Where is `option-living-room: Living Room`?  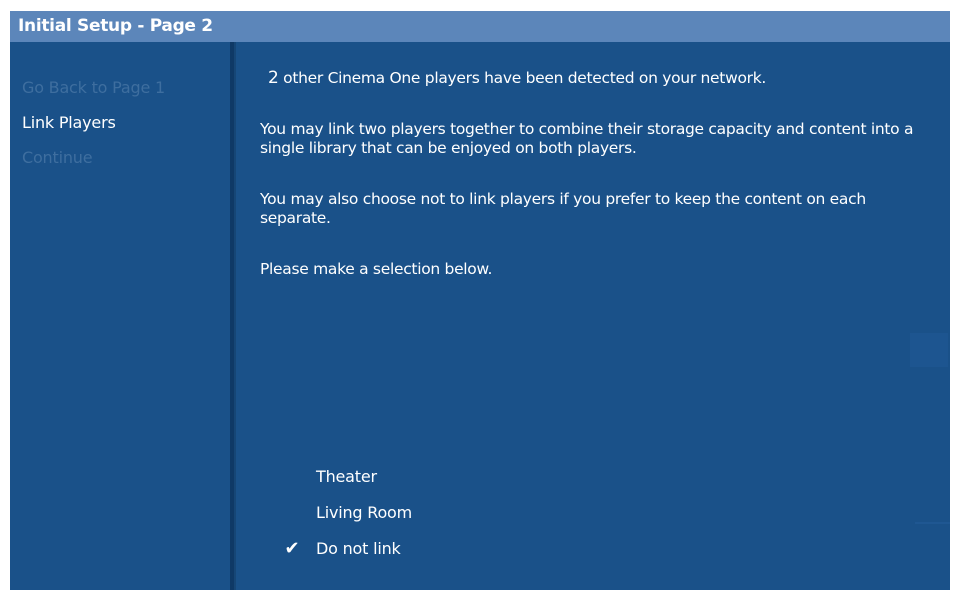
option-living-room: Living Room is located at coordinates (342, 513).